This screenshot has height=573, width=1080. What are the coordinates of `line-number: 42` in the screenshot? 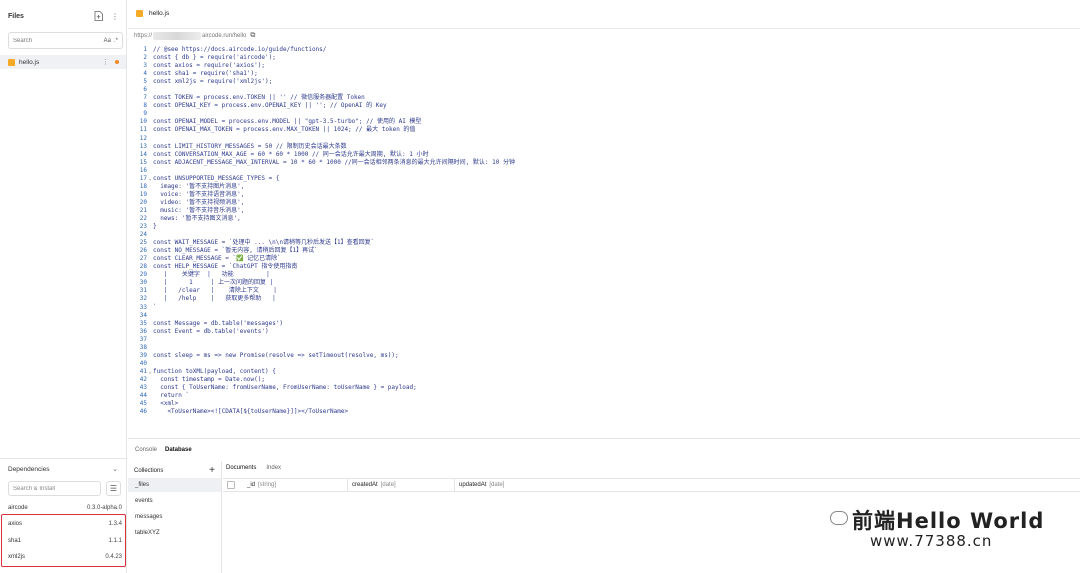 It's located at (143, 379).